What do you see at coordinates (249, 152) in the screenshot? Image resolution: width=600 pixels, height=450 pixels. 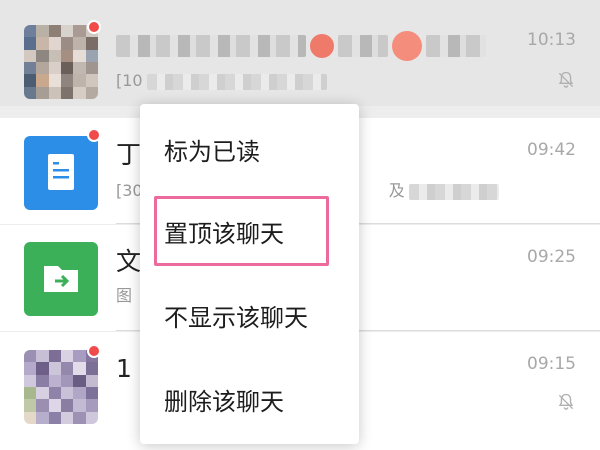 I see `menu-item-mark-read: 标为已读` at bounding box center [249, 152].